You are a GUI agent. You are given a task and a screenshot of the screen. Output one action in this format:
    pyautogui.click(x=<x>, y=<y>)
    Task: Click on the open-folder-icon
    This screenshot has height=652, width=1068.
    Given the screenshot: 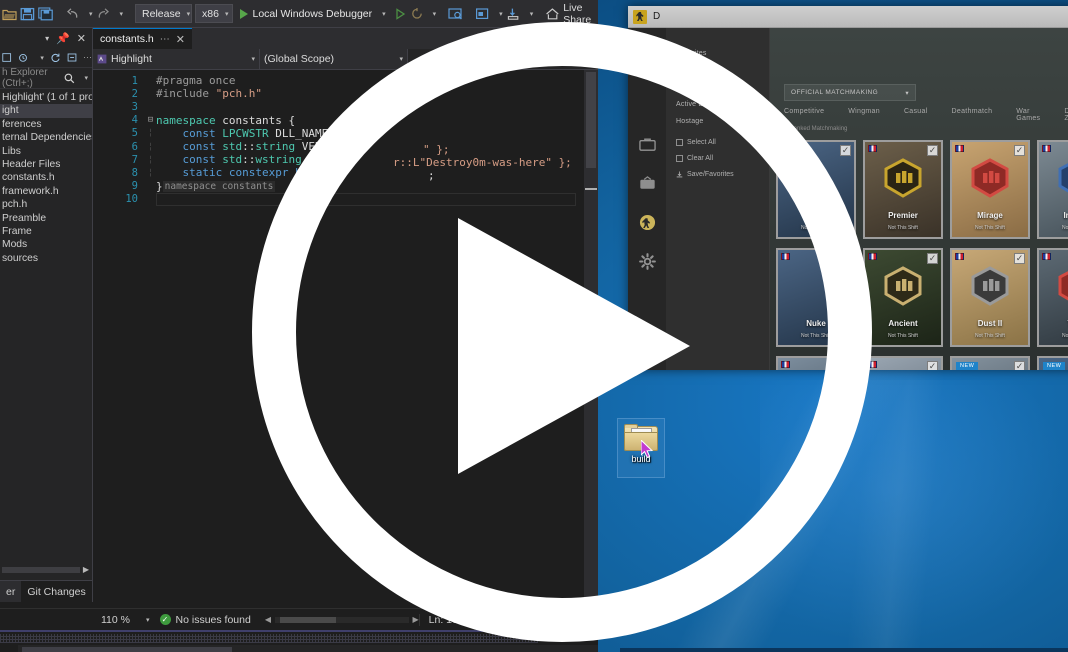 What is the action you would take?
    pyautogui.click(x=9, y=14)
    